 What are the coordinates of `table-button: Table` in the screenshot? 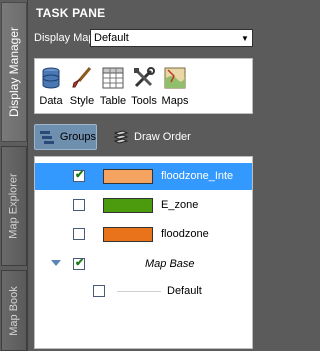 It's located at (113, 88).